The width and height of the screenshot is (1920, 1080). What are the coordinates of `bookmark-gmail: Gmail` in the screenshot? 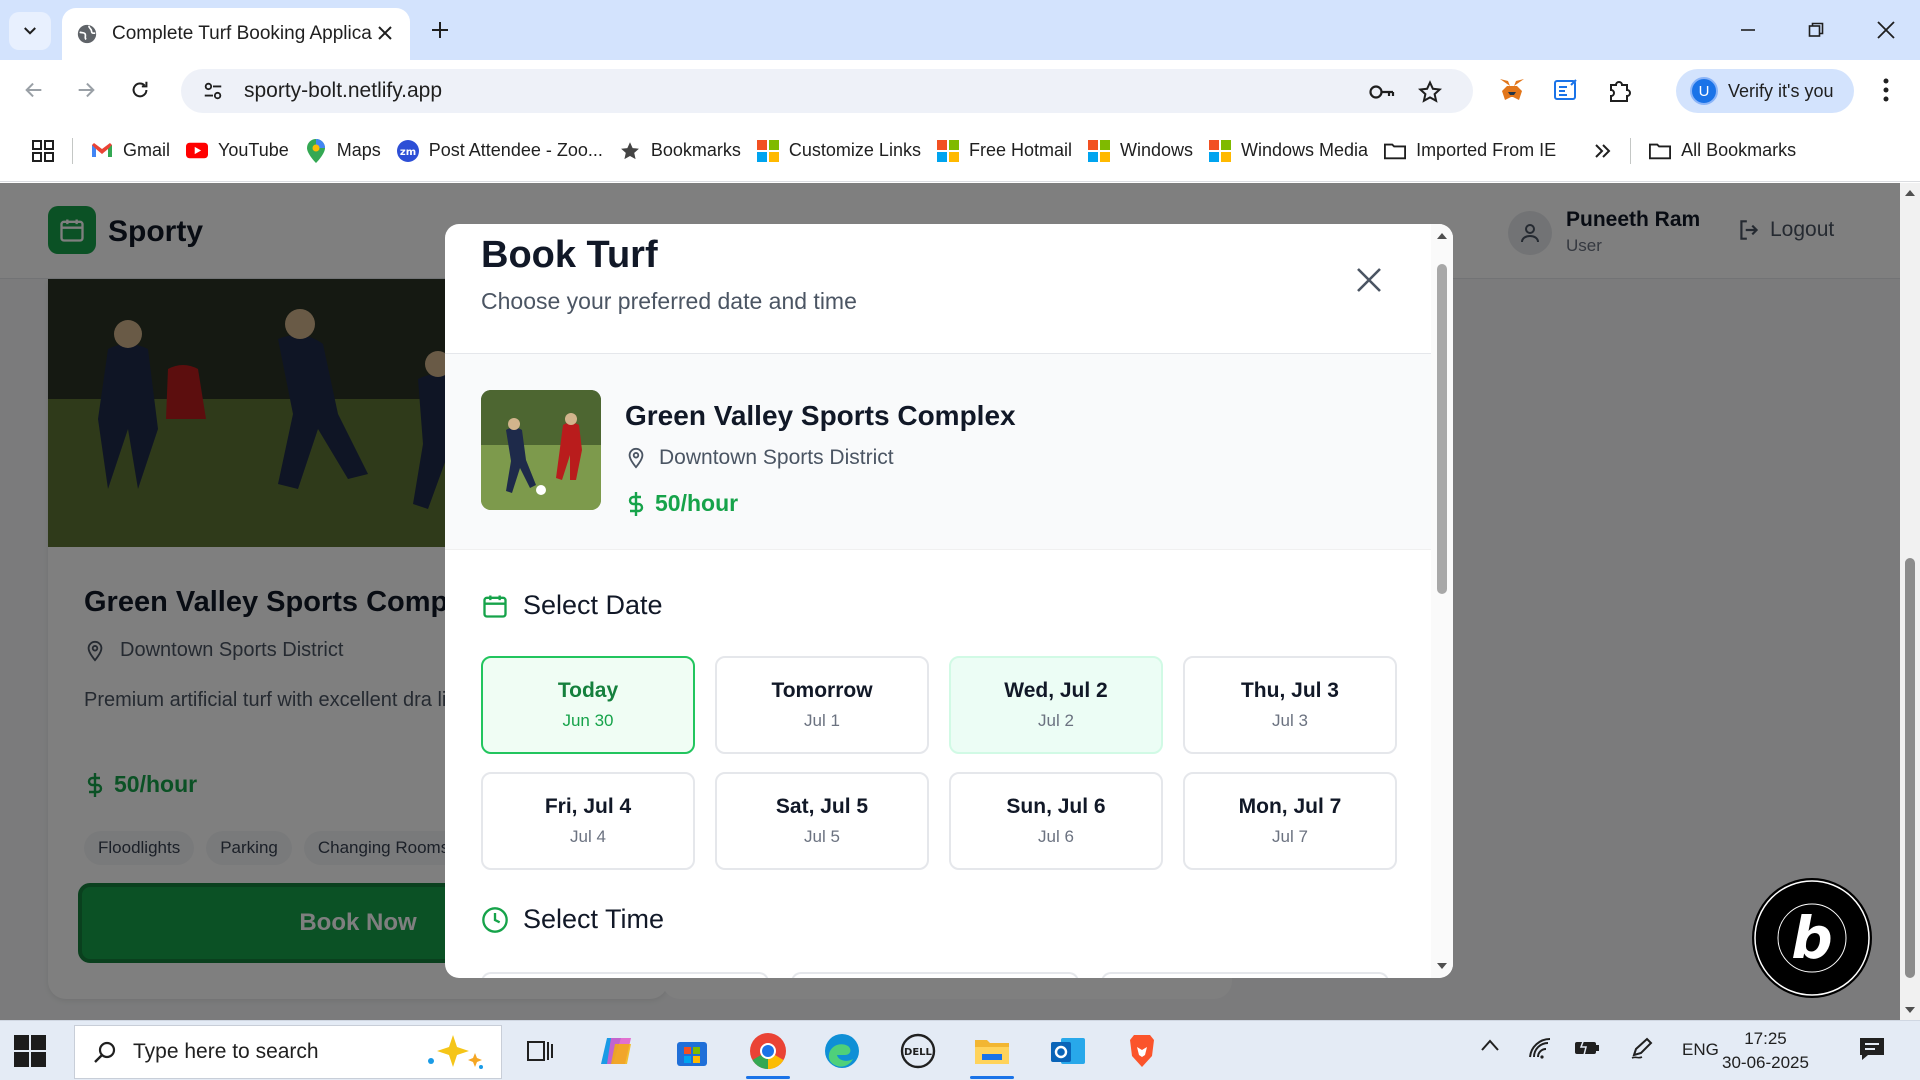 It's located at (130, 151).